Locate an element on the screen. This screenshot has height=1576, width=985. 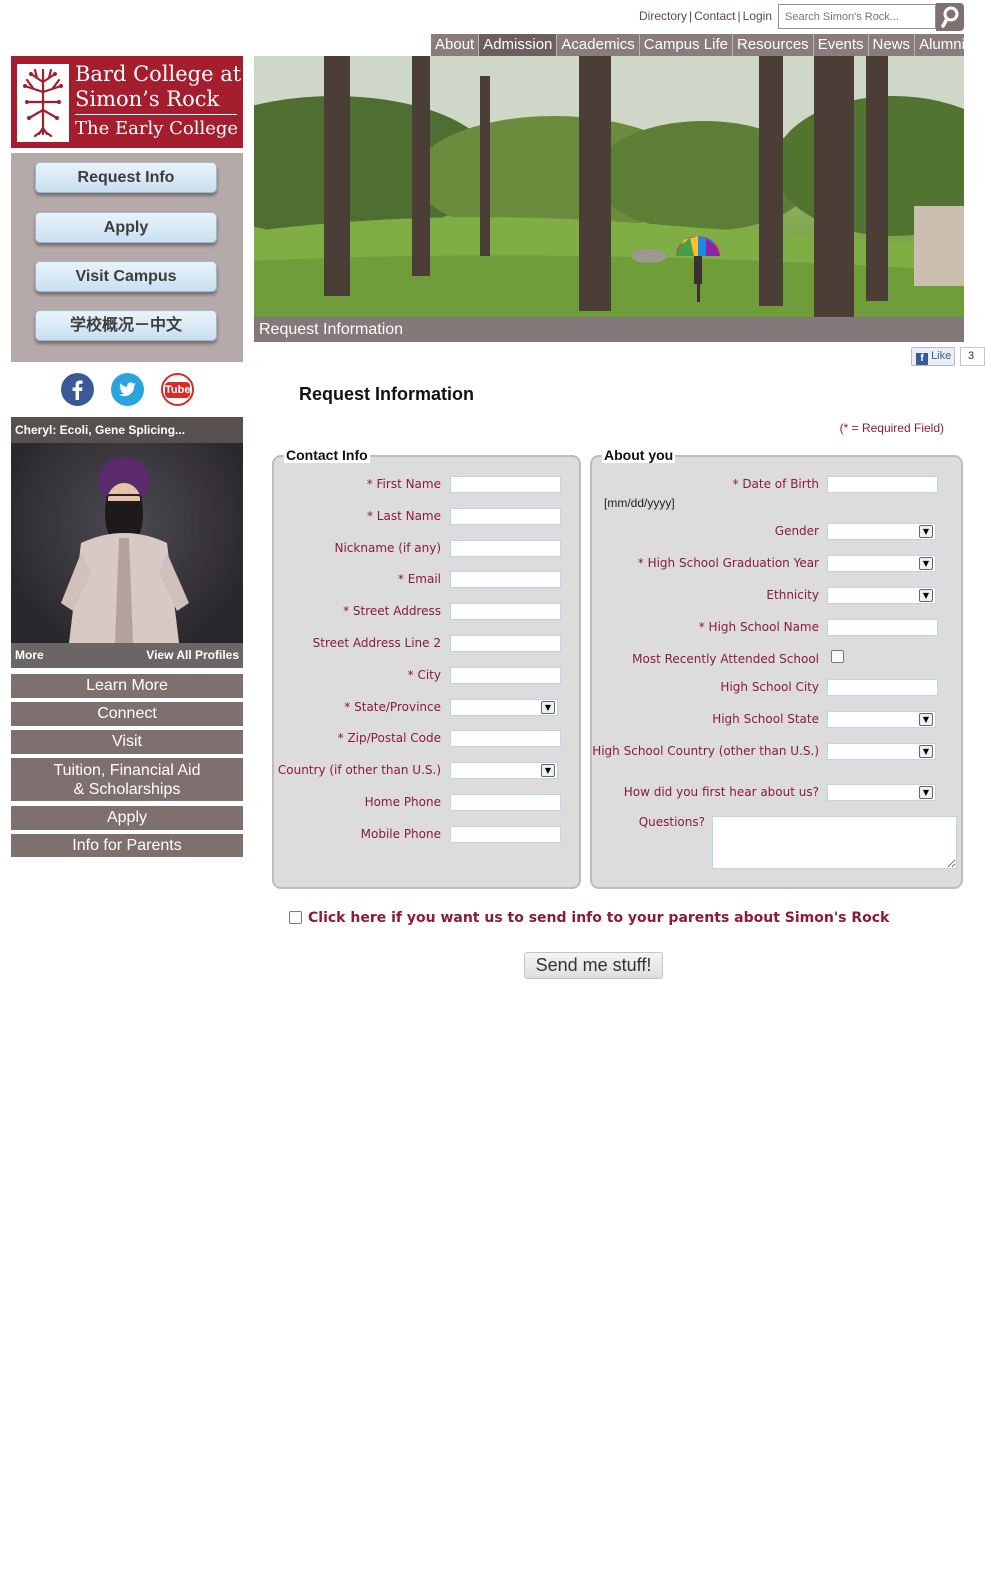
country-if-other-than-u-s-label-text: Country (if other than U.S.) is located at coordinates (359, 770).